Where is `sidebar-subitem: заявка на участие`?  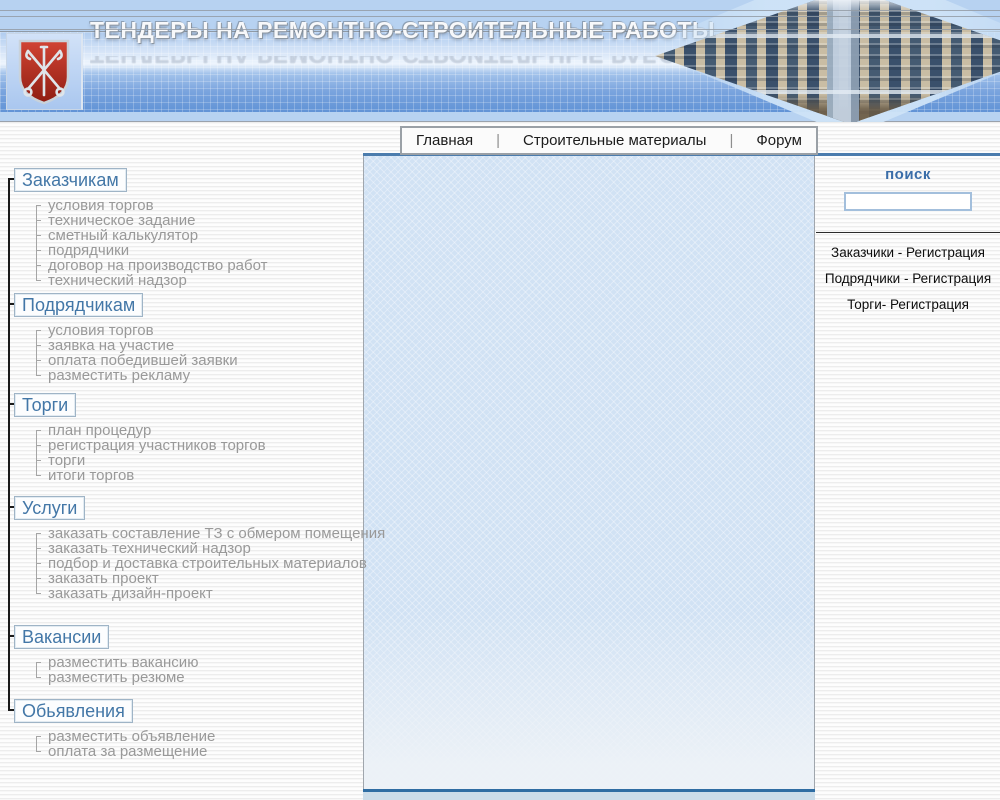
sidebar-subitem: заявка на участие is located at coordinates (137, 345).